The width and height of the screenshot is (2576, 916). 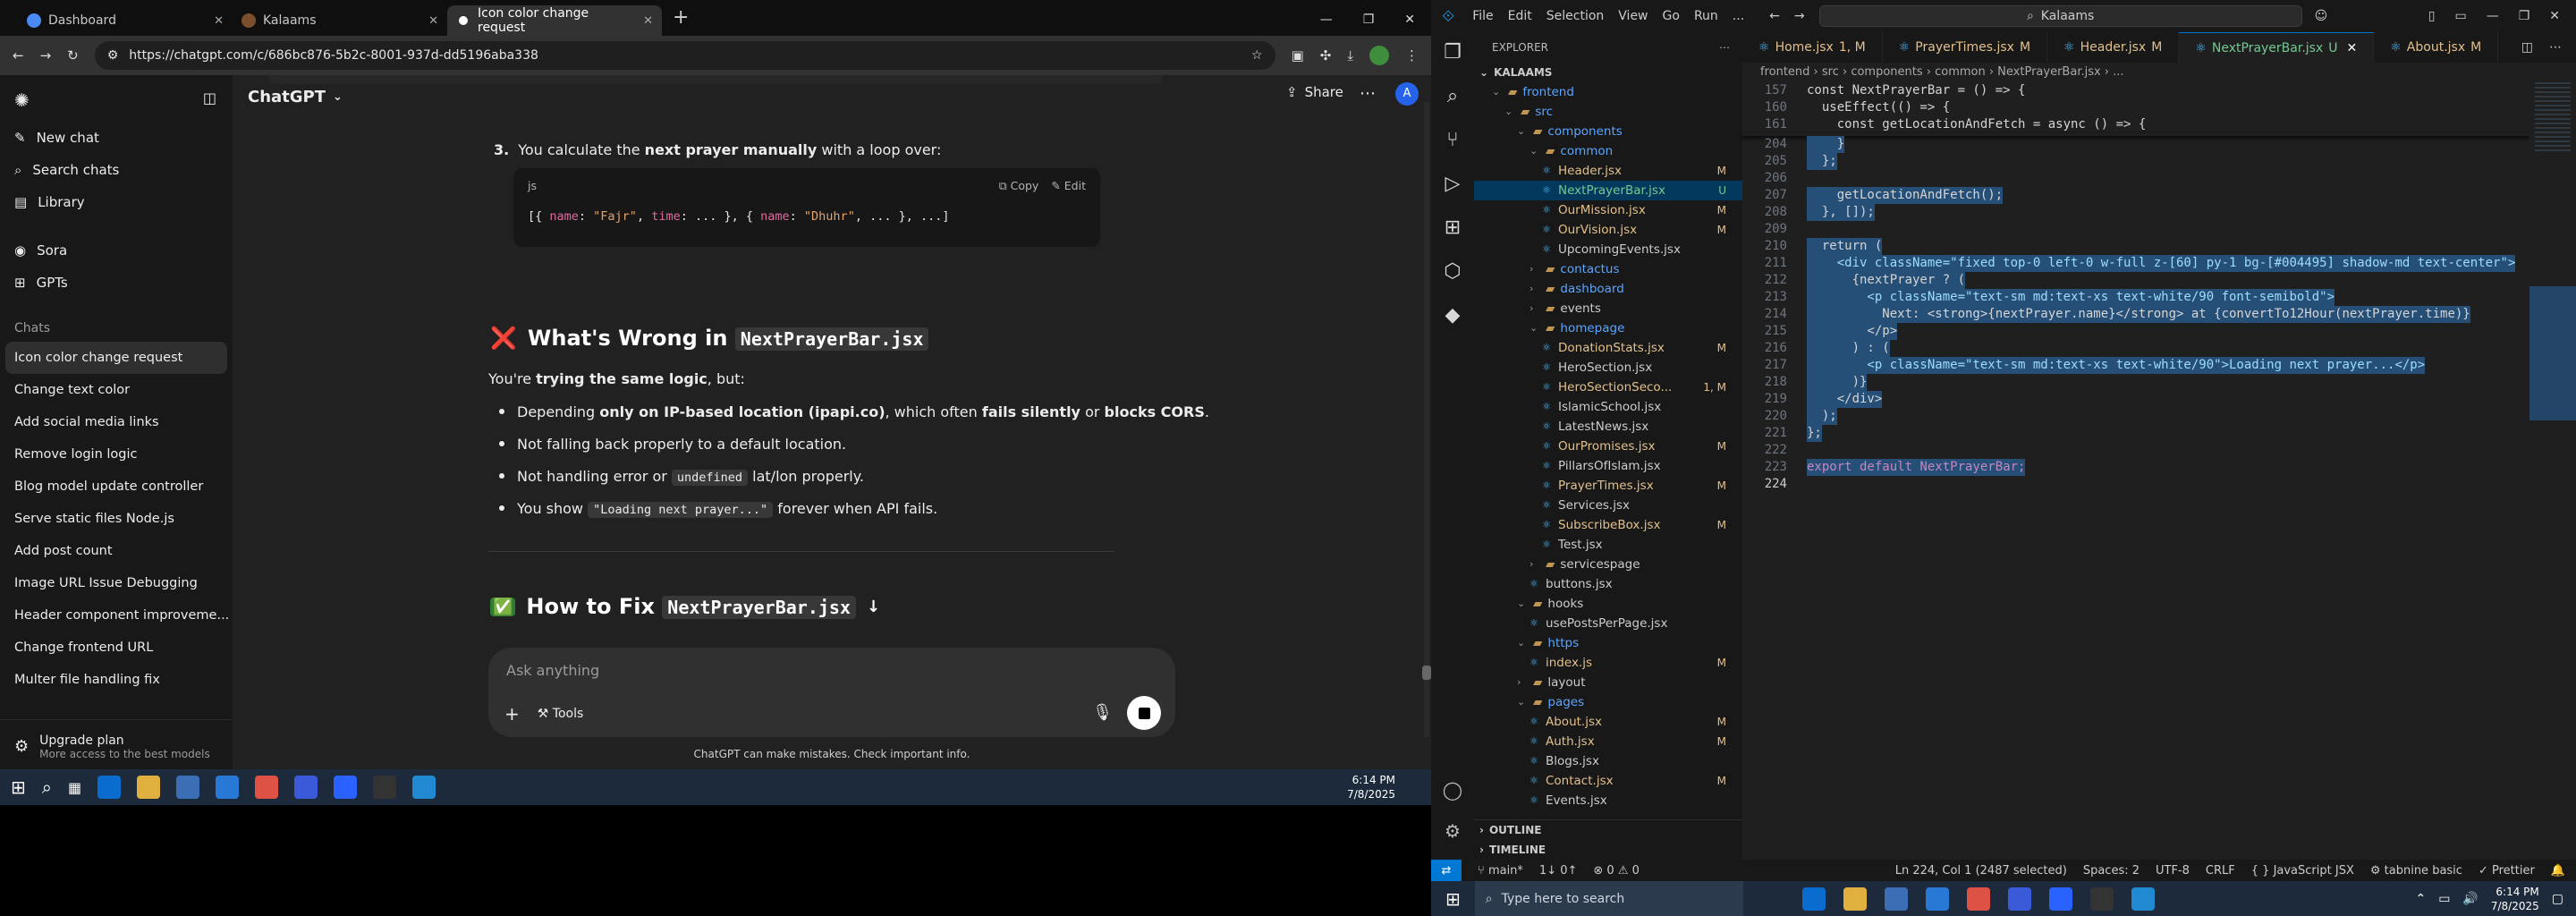 I want to click on remote-icon: ⬡, so click(x=1452, y=271).